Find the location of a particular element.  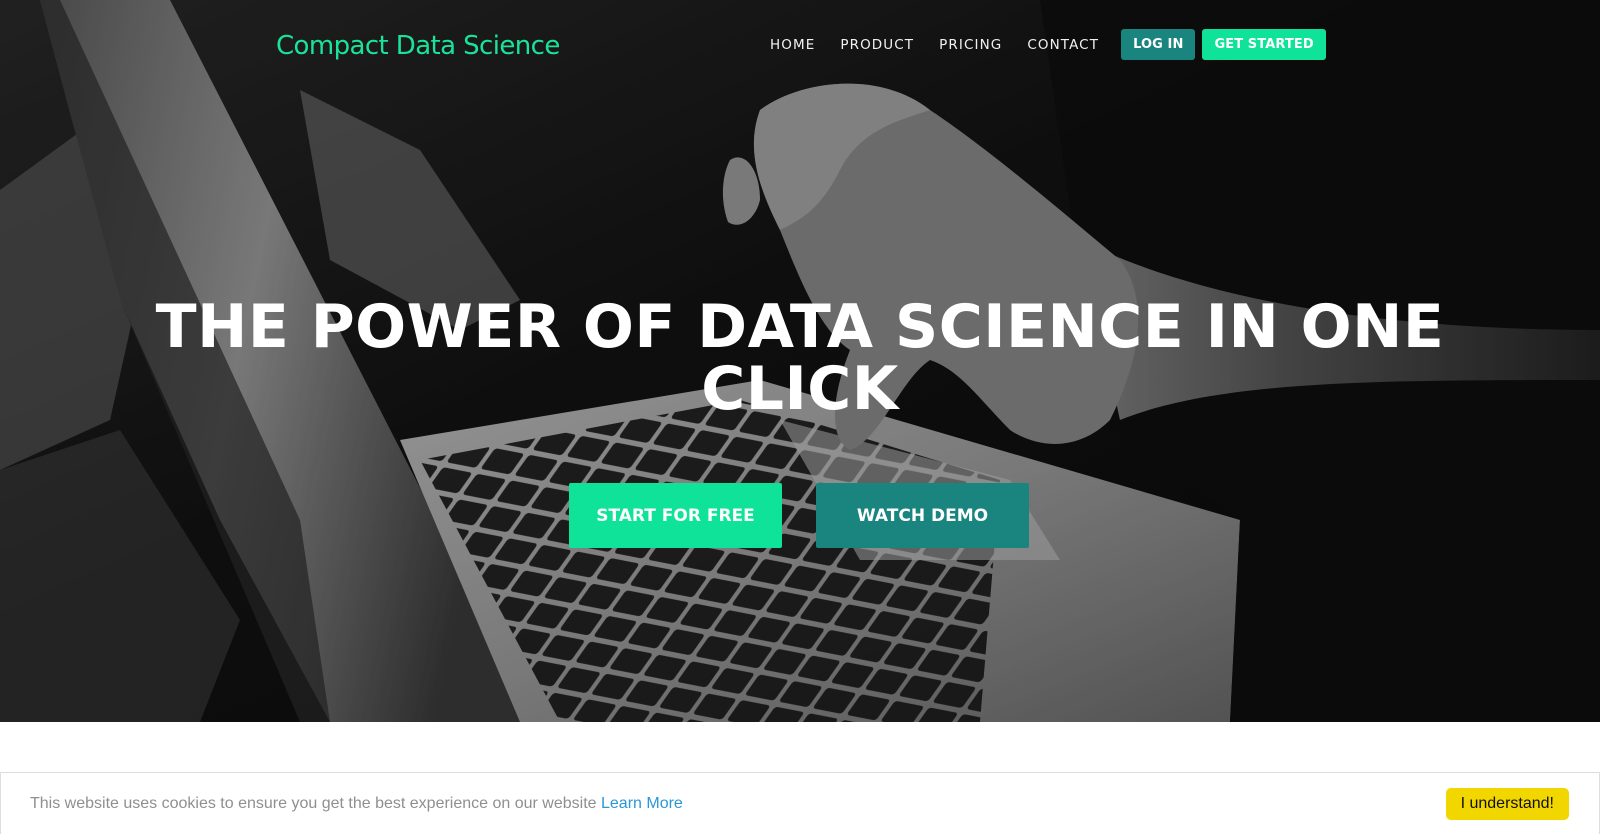

brand-logo: Compact Data Science is located at coordinates (418, 46).